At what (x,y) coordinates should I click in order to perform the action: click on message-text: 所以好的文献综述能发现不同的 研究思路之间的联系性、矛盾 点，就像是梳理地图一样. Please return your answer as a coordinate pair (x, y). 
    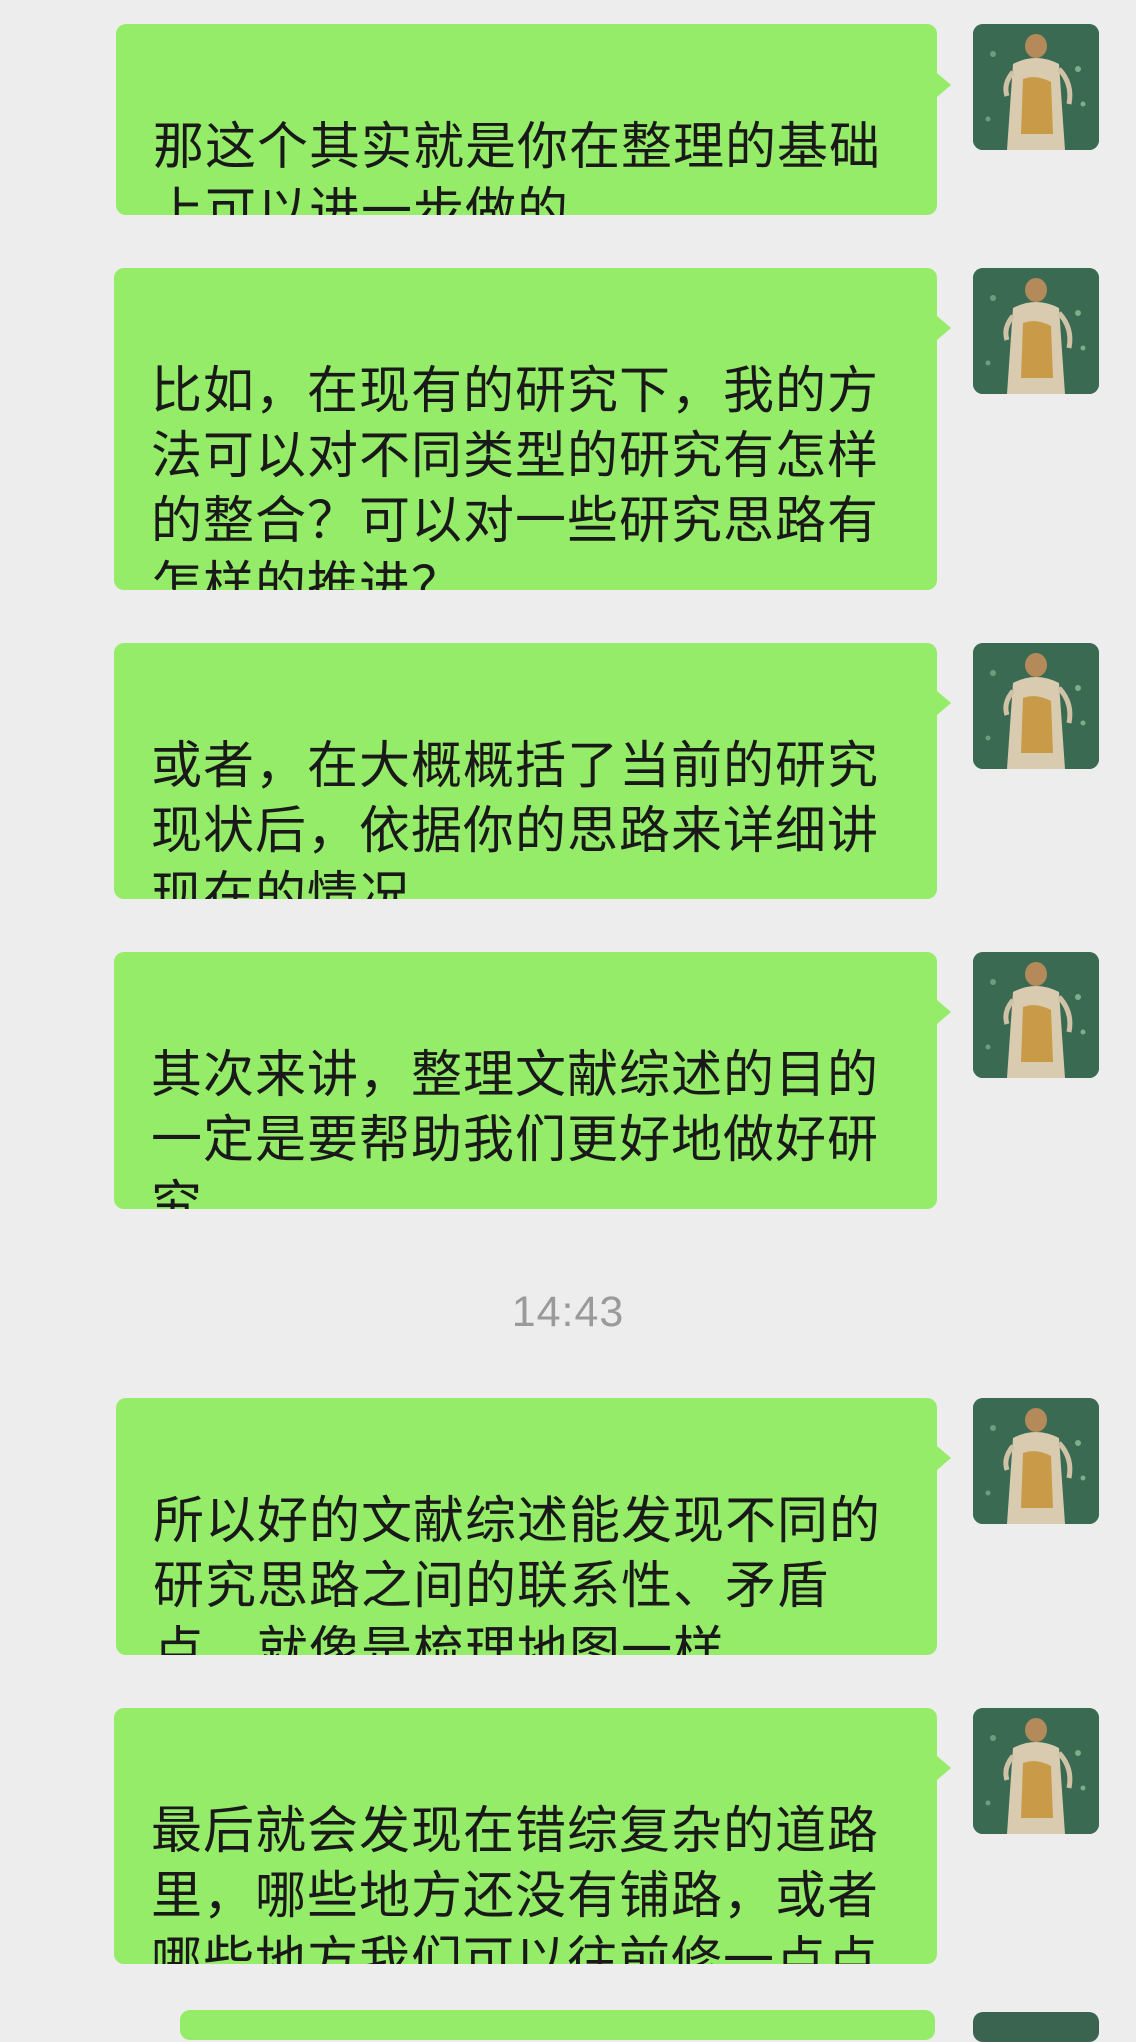
    Looking at the image, I should click on (517, 1573).